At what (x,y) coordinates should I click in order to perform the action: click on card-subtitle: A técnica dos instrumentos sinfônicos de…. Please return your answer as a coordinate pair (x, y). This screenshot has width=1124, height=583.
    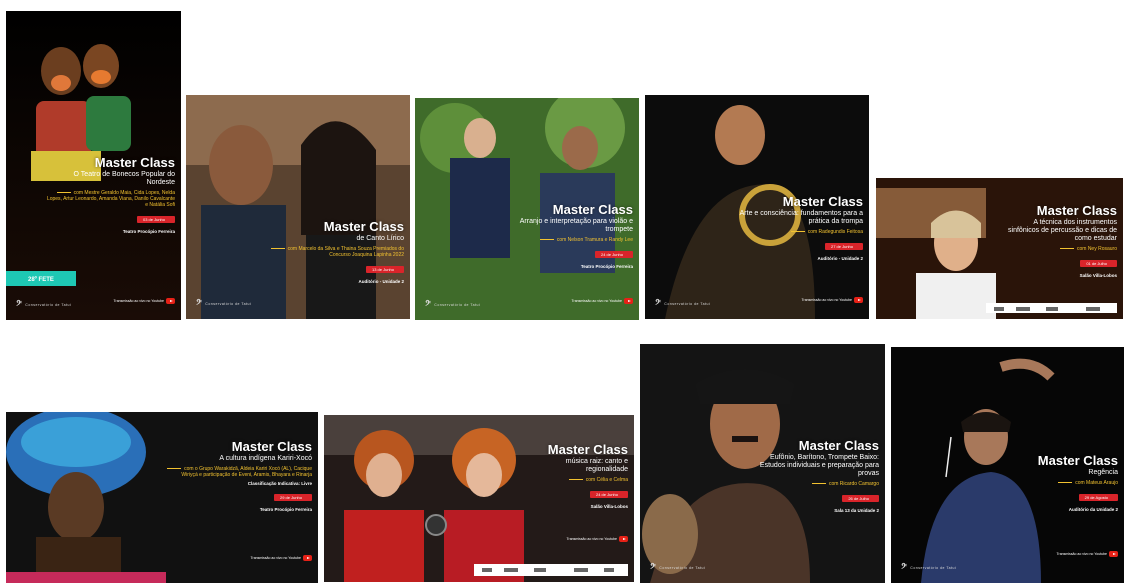
    Looking at the image, I should click on (1062, 230).